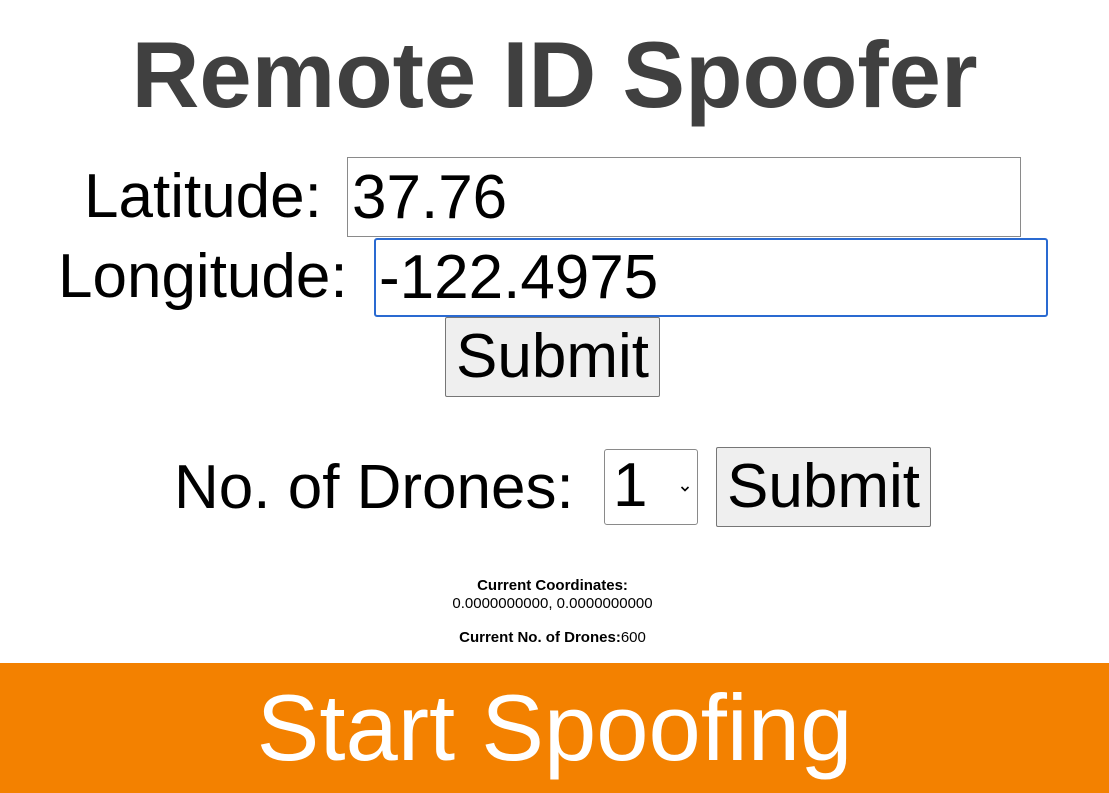 This screenshot has height=793, width=1109. I want to click on drones-submit-button: Submit, so click(823, 487).